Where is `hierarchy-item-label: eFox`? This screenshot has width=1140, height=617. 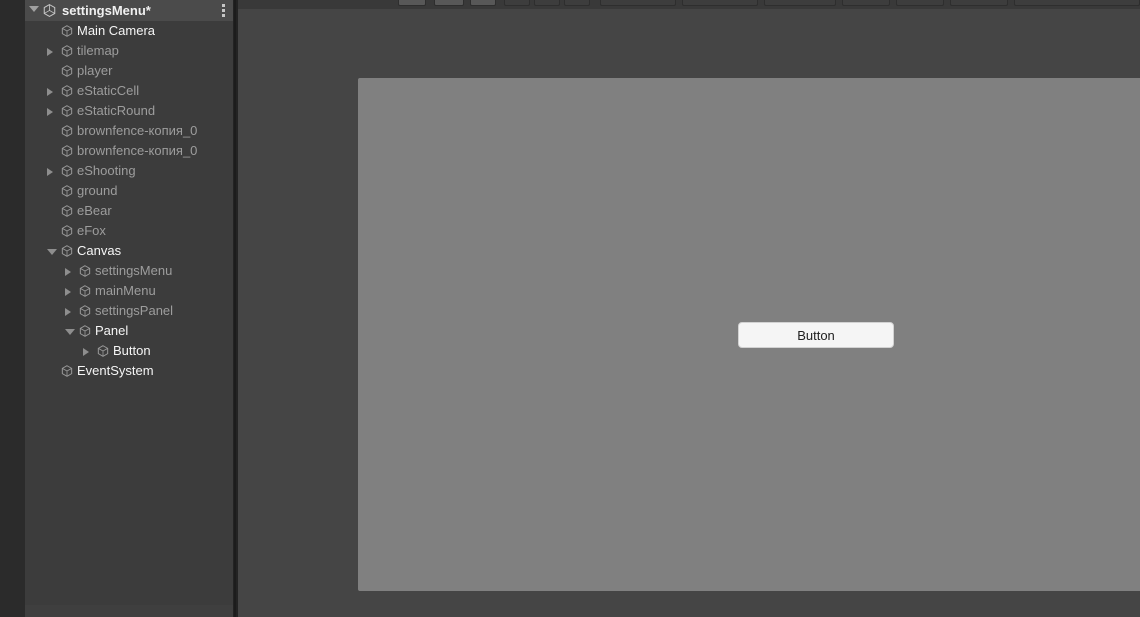 hierarchy-item-label: eFox is located at coordinates (91, 230).